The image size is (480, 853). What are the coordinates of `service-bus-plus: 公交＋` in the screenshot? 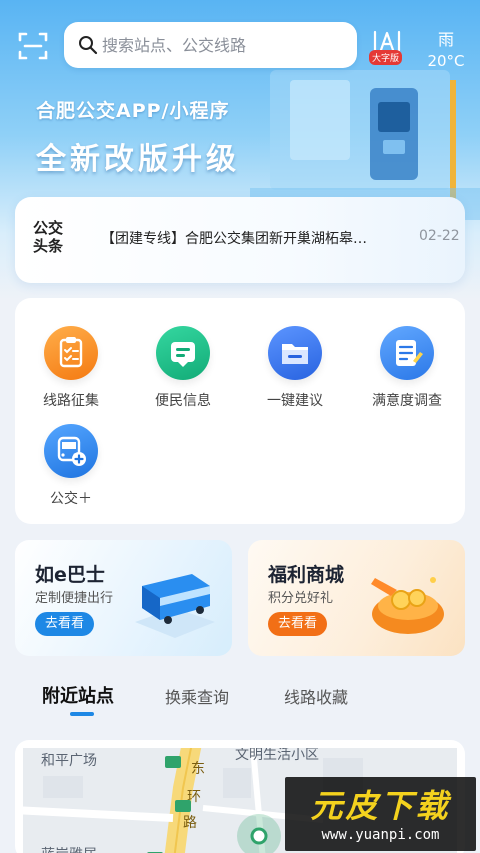 It's located at (71, 469).